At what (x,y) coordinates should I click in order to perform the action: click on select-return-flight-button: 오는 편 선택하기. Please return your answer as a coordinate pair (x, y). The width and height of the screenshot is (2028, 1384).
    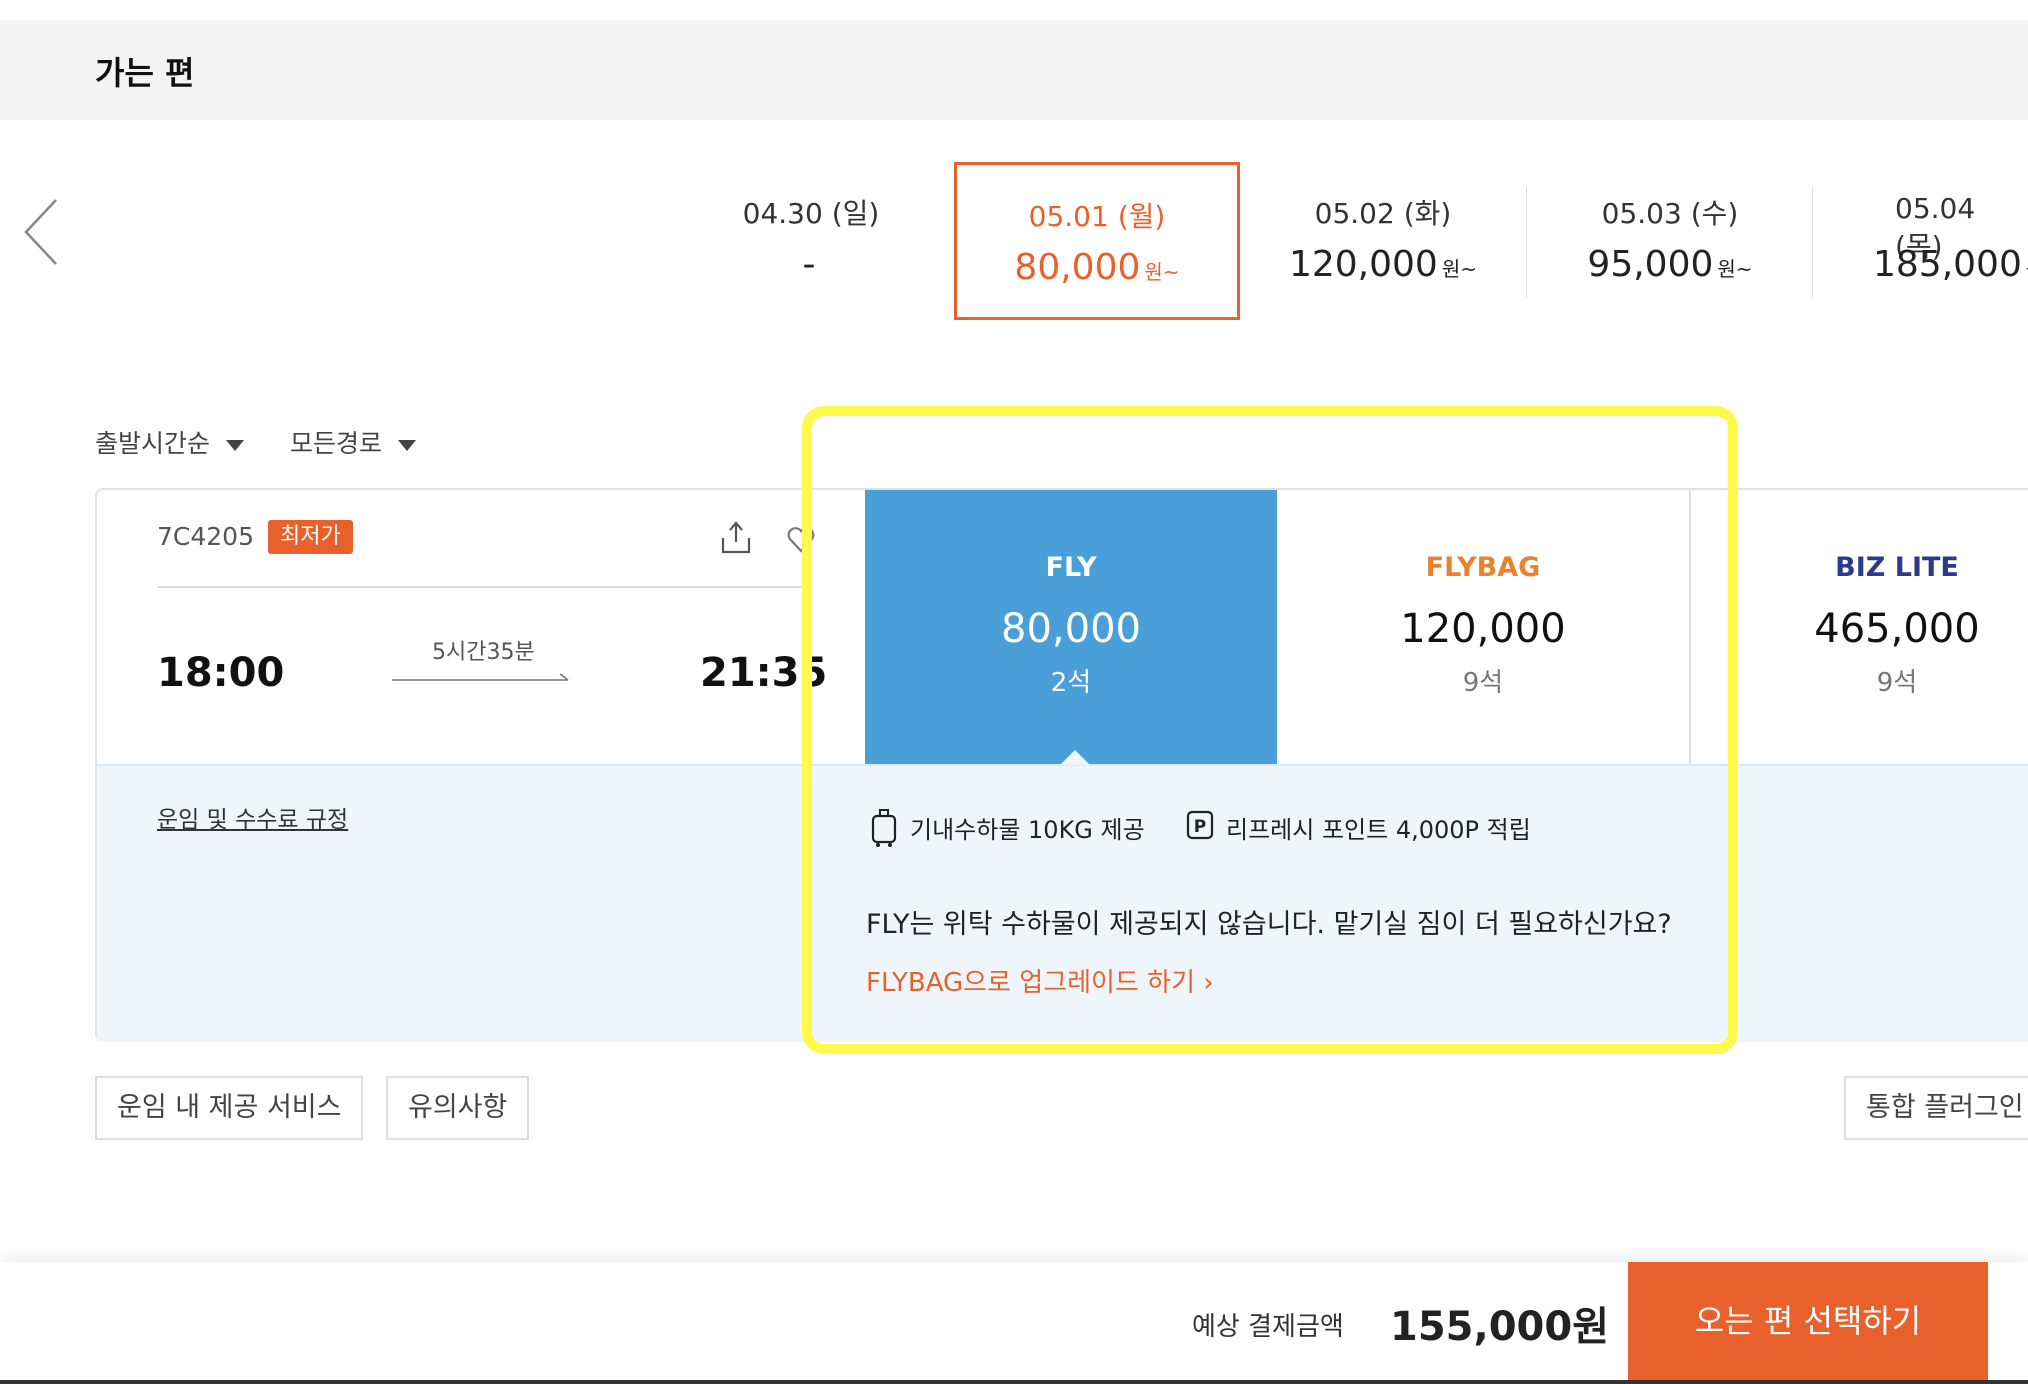
    Looking at the image, I should click on (1808, 1321).